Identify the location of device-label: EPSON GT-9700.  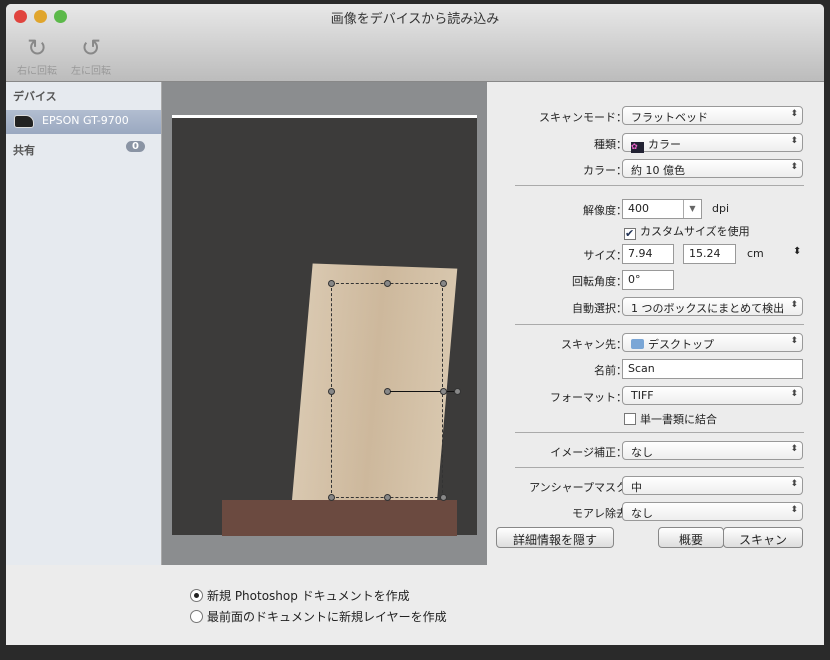
(85, 120).